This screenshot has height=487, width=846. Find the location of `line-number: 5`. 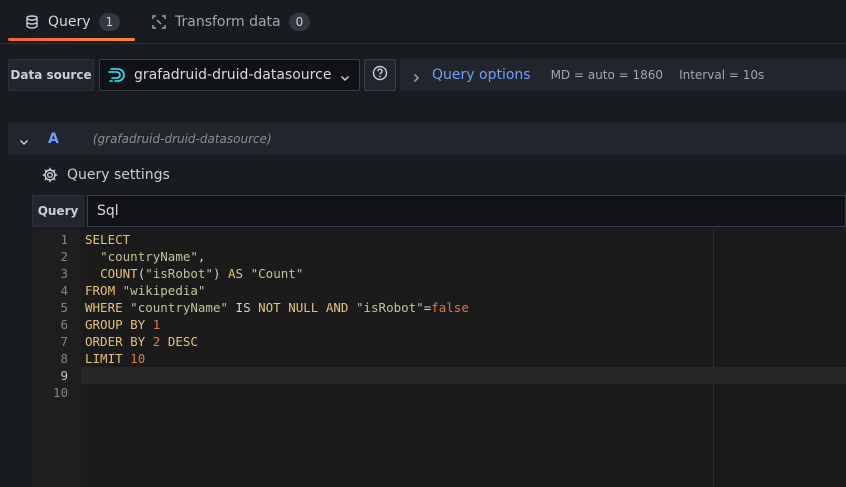

line-number: 5 is located at coordinates (64, 307).